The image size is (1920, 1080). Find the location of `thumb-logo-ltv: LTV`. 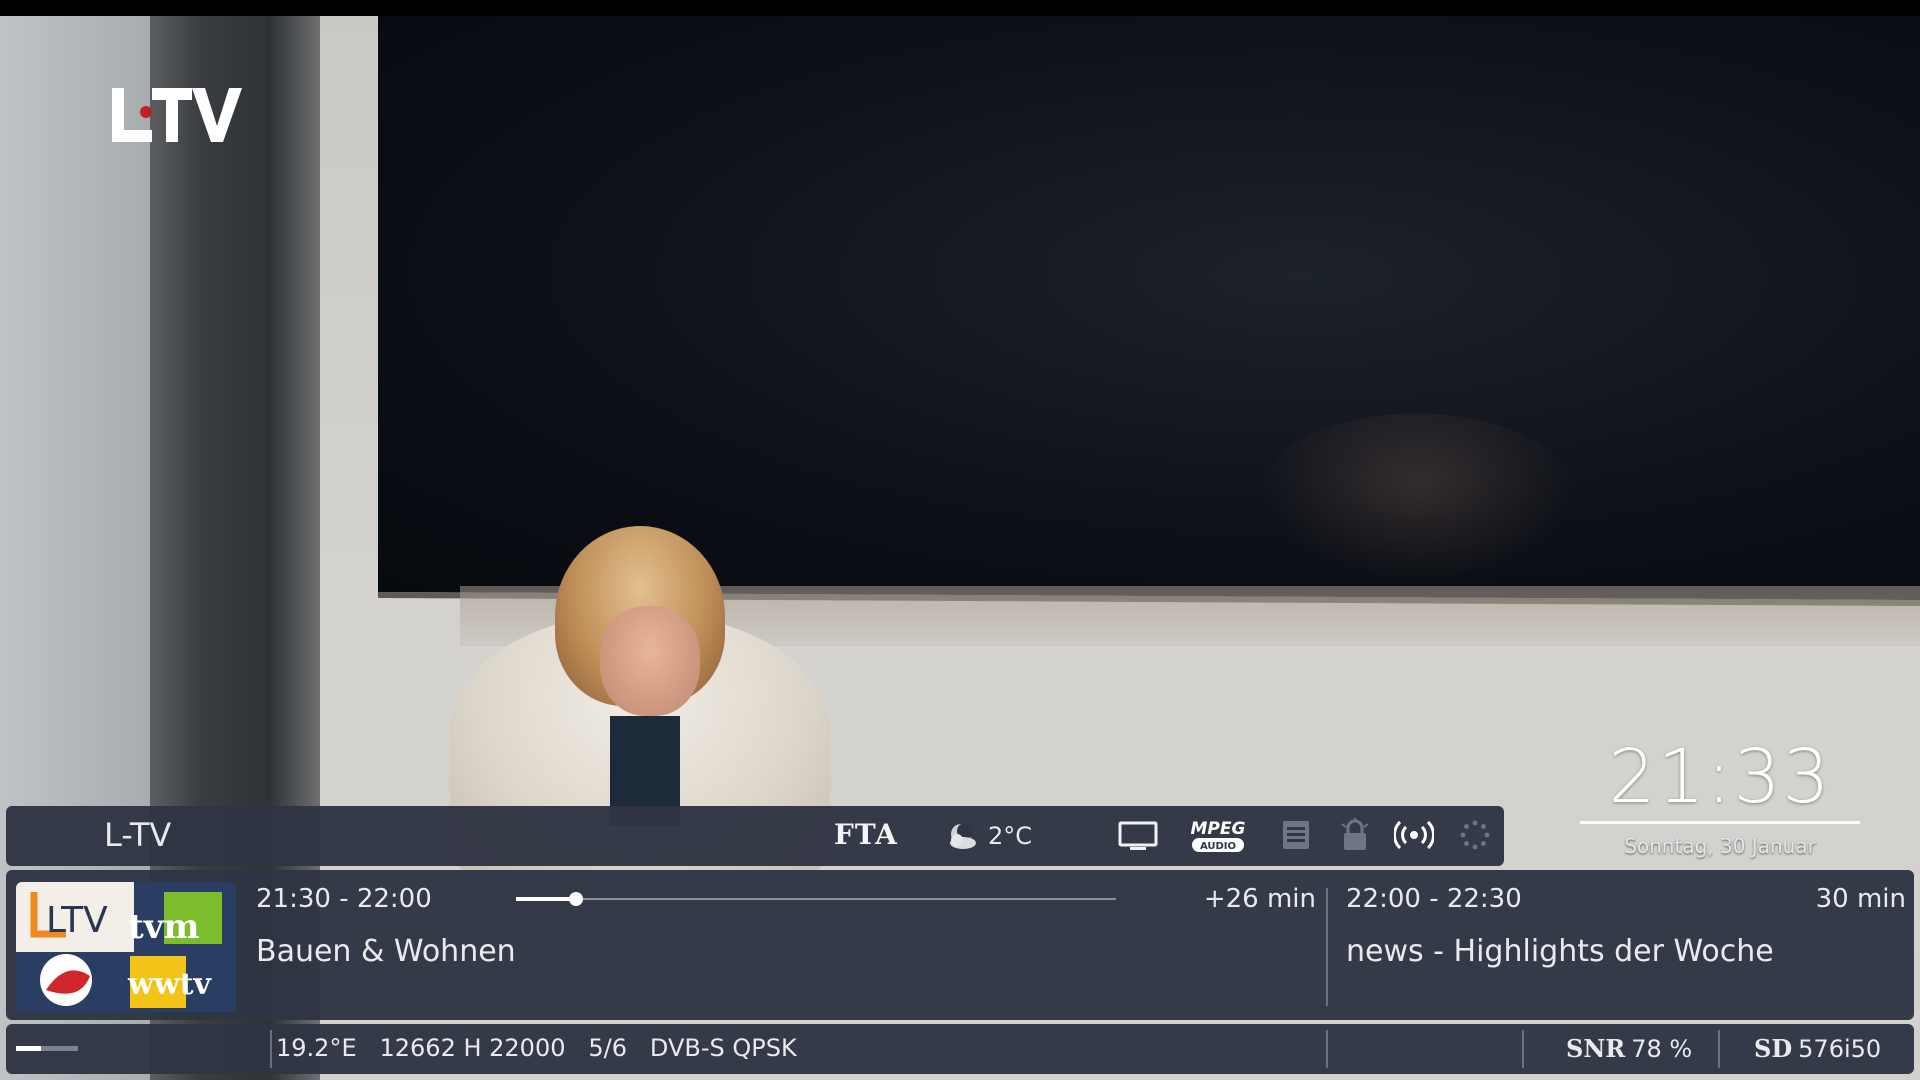

thumb-logo-ltv: LTV is located at coordinates (77, 920).